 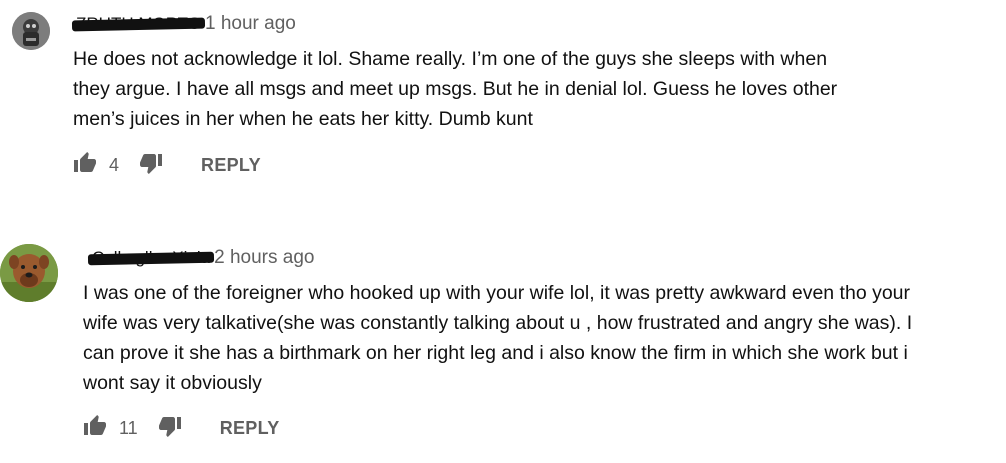 What do you see at coordinates (138, 24) in the screenshot?
I see `author-name: ZRUTH MORTO` at bounding box center [138, 24].